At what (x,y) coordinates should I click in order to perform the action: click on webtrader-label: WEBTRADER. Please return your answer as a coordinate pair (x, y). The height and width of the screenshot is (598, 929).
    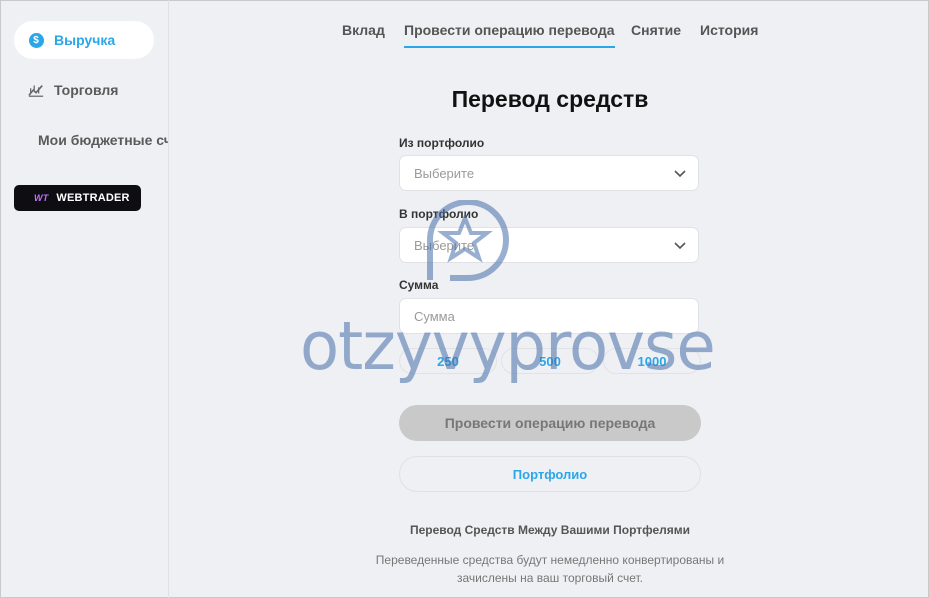
    Looking at the image, I should click on (93, 198).